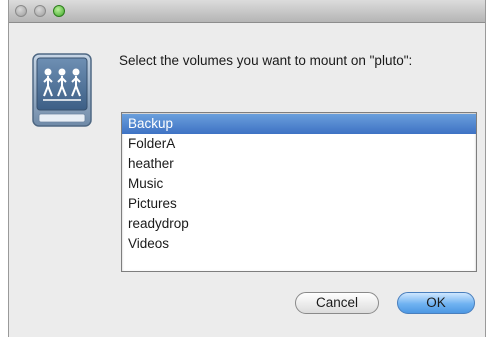 The image size is (494, 337). Describe the element at coordinates (299, 124) in the screenshot. I see `volume-list-item: Backup` at that location.